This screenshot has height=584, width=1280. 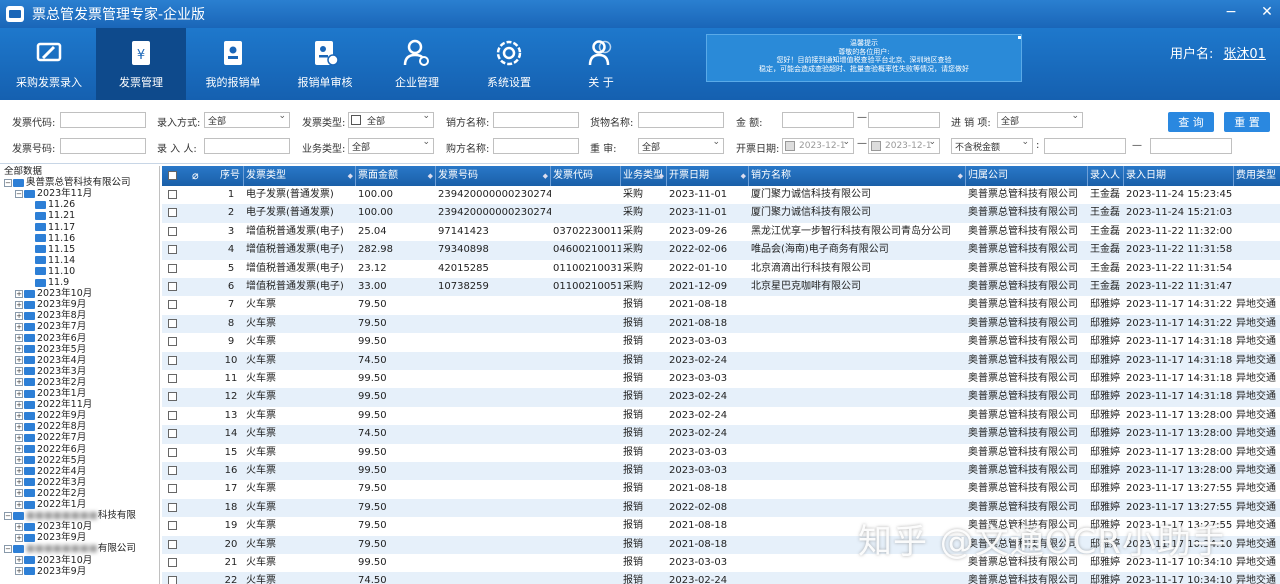 I want to click on tree-node: +2022年6月, so click(x=50, y=449).